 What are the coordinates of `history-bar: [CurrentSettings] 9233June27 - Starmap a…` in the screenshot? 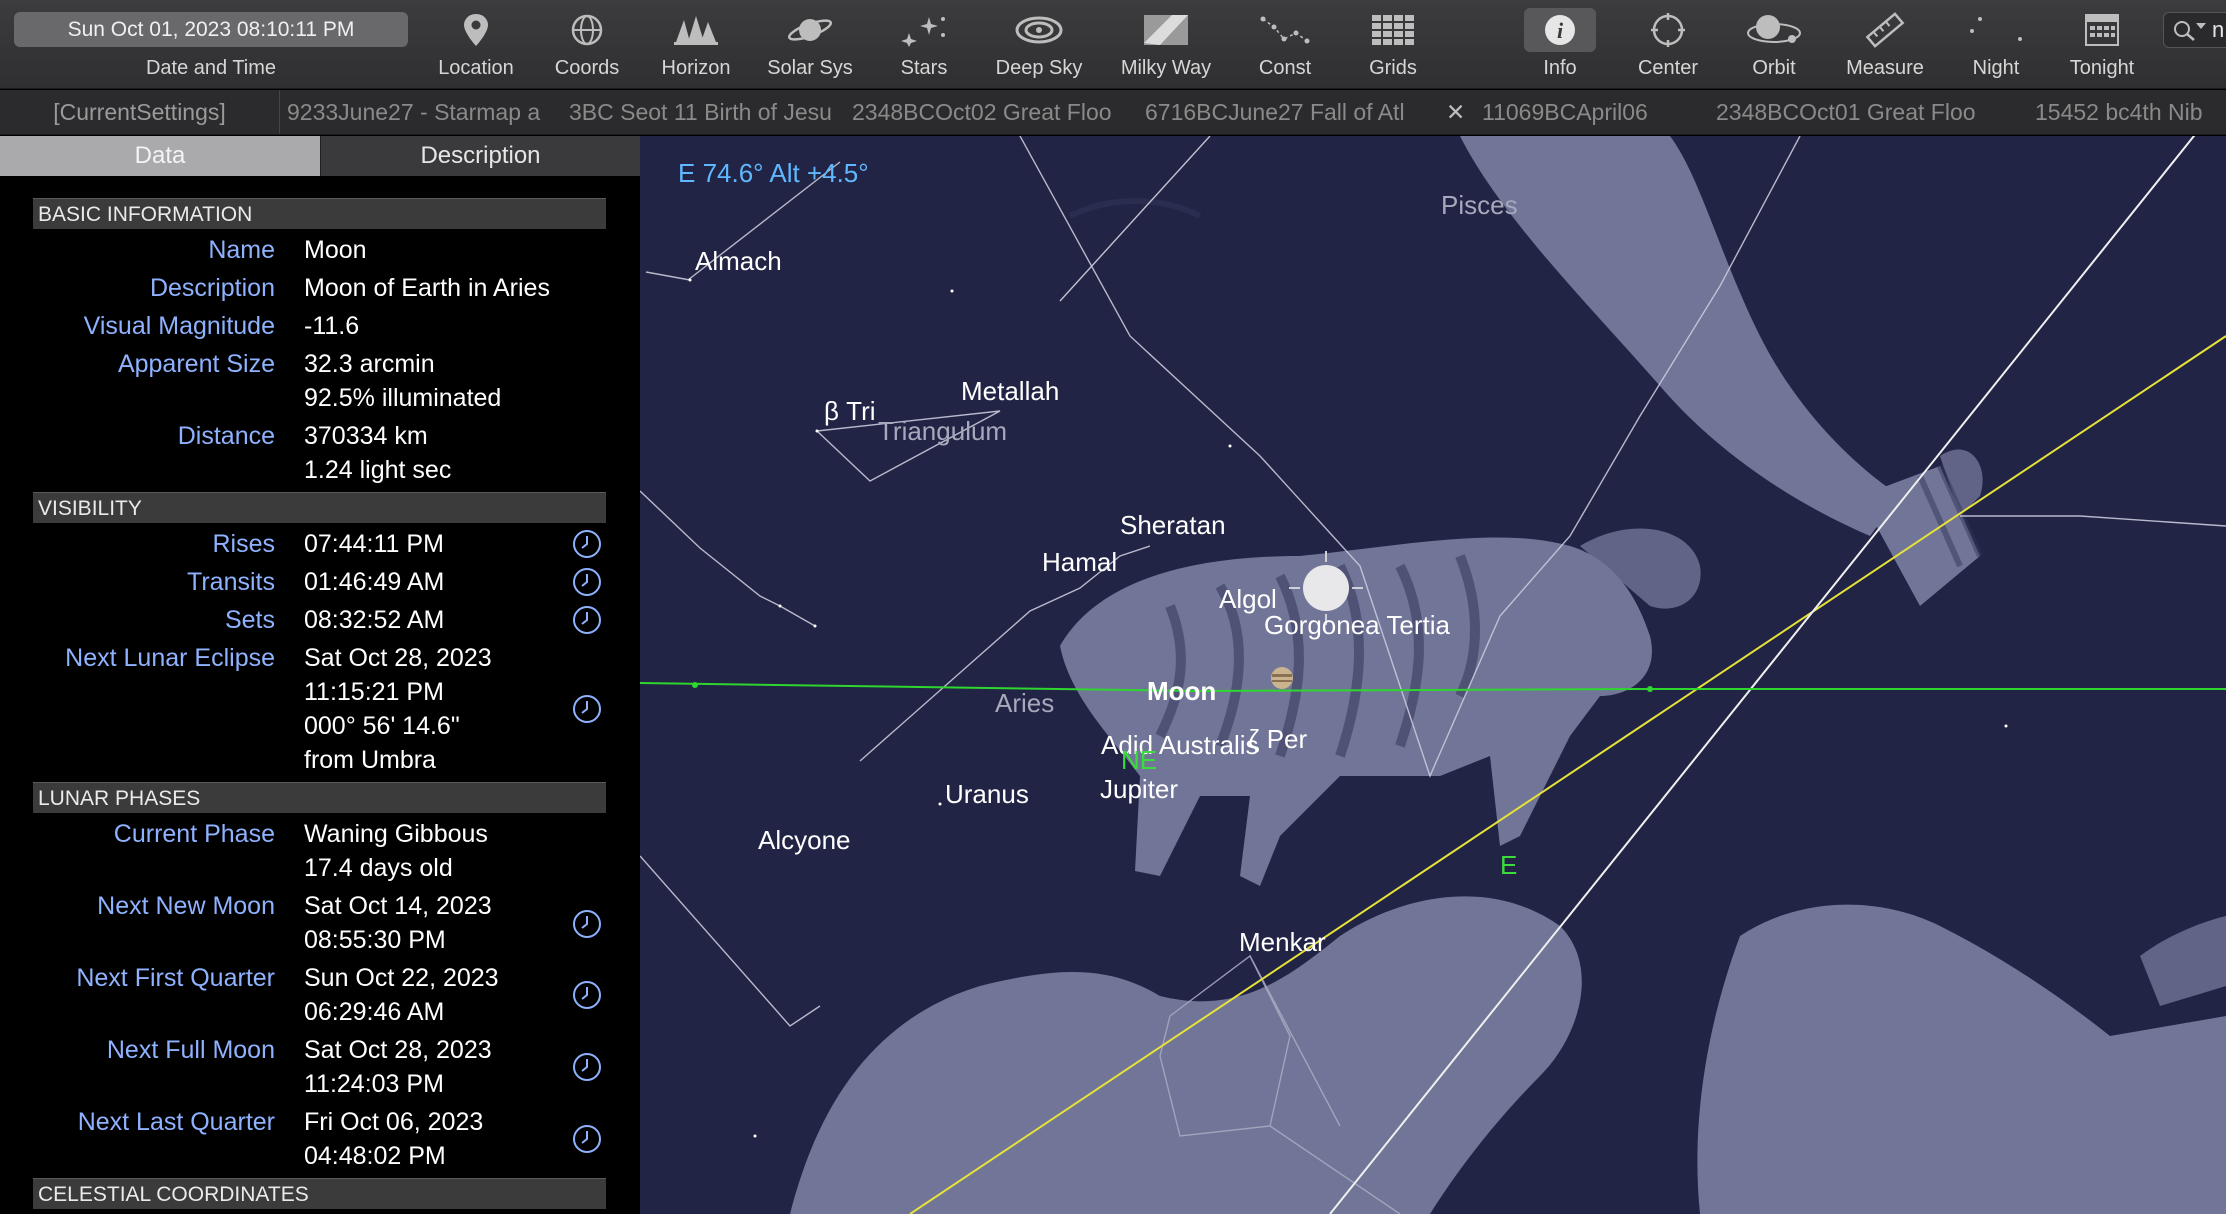 It's located at (1113, 112).